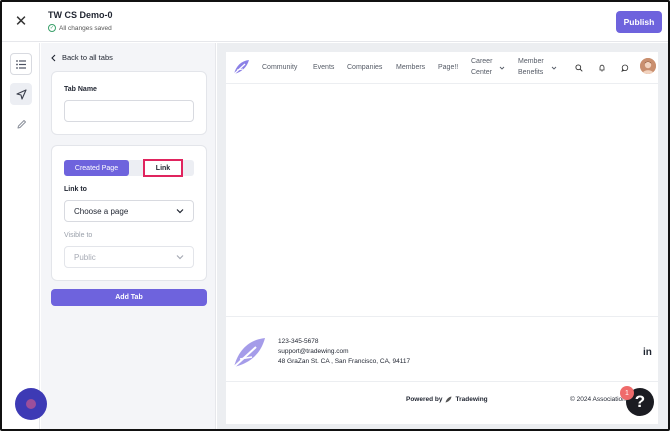 The width and height of the screenshot is (670, 431). What do you see at coordinates (313, 351) in the screenshot?
I see `footer-email: support@tradewing.com` at bounding box center [313, 351].